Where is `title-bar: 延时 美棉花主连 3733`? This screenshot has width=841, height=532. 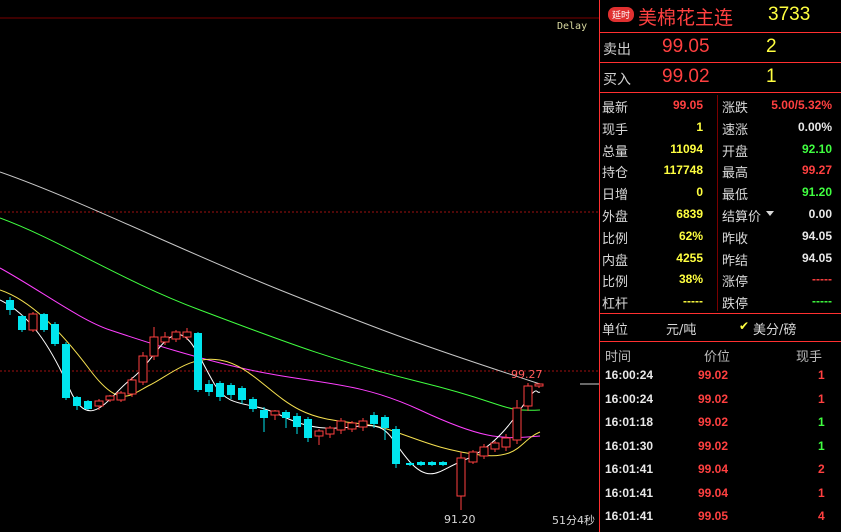
title-bar: 延时 美棉花主连 3733 is located at coordinates (720, 16).